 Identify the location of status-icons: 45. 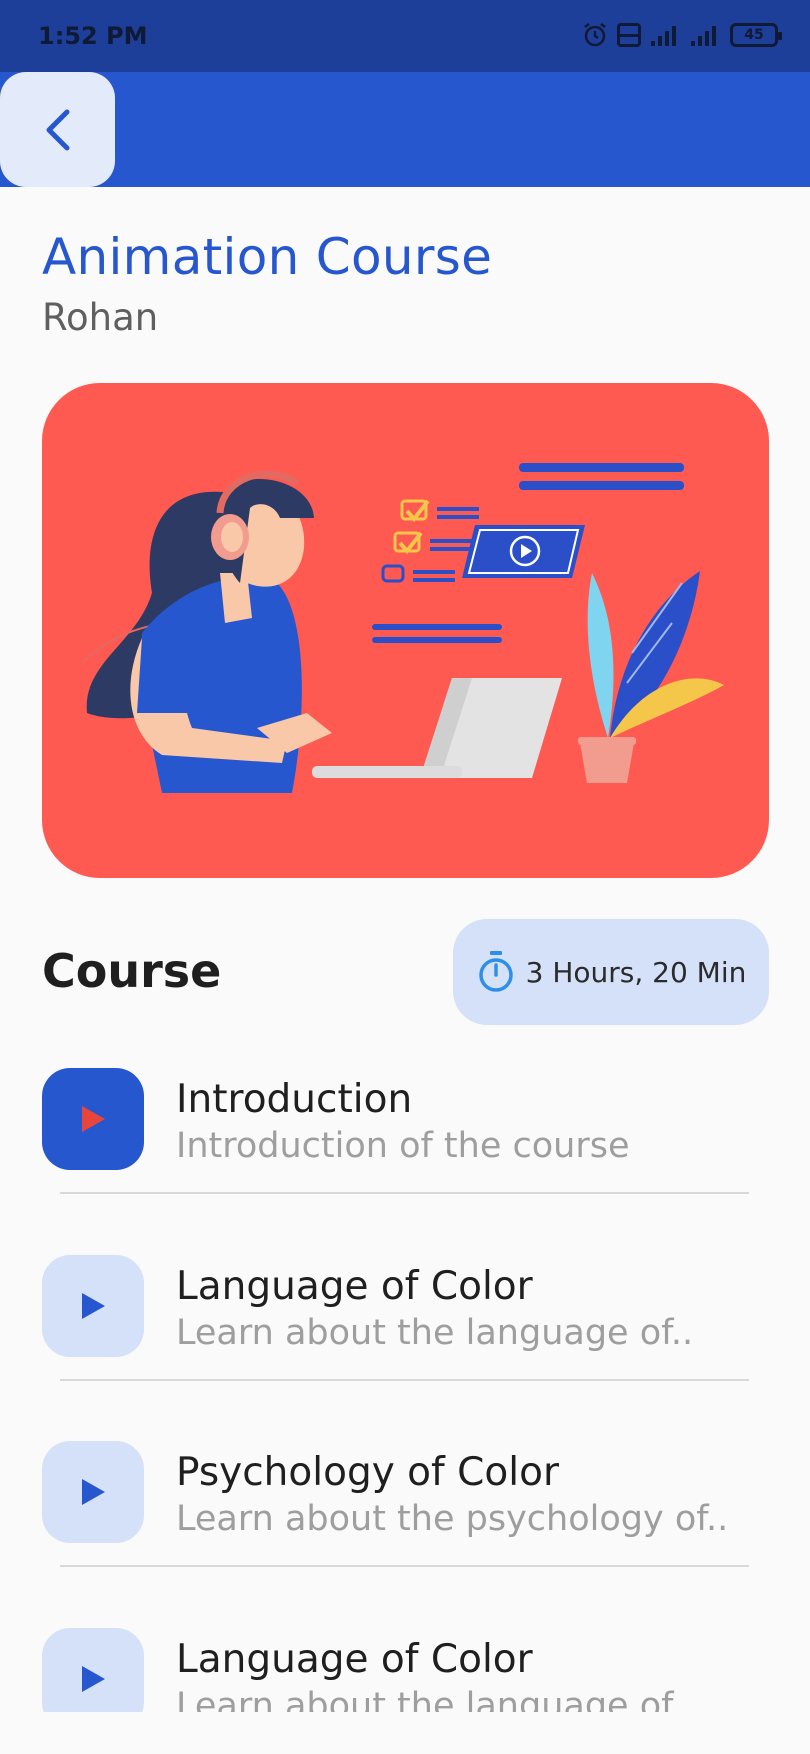
(682, 35).